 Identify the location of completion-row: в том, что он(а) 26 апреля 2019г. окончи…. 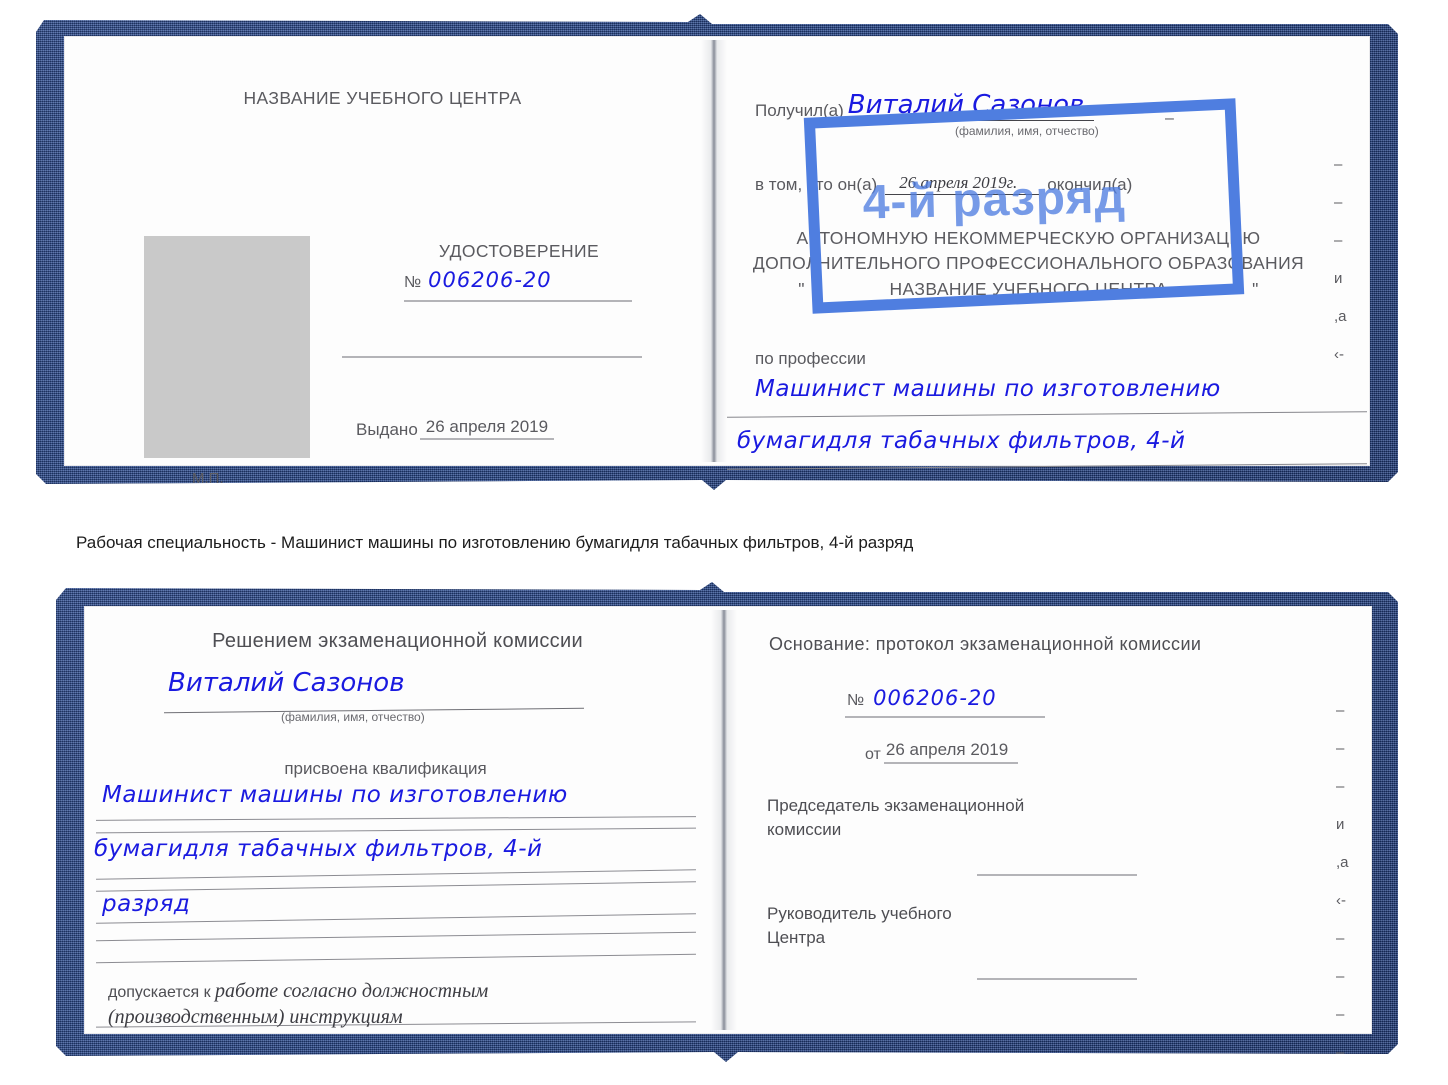
(943, 184).